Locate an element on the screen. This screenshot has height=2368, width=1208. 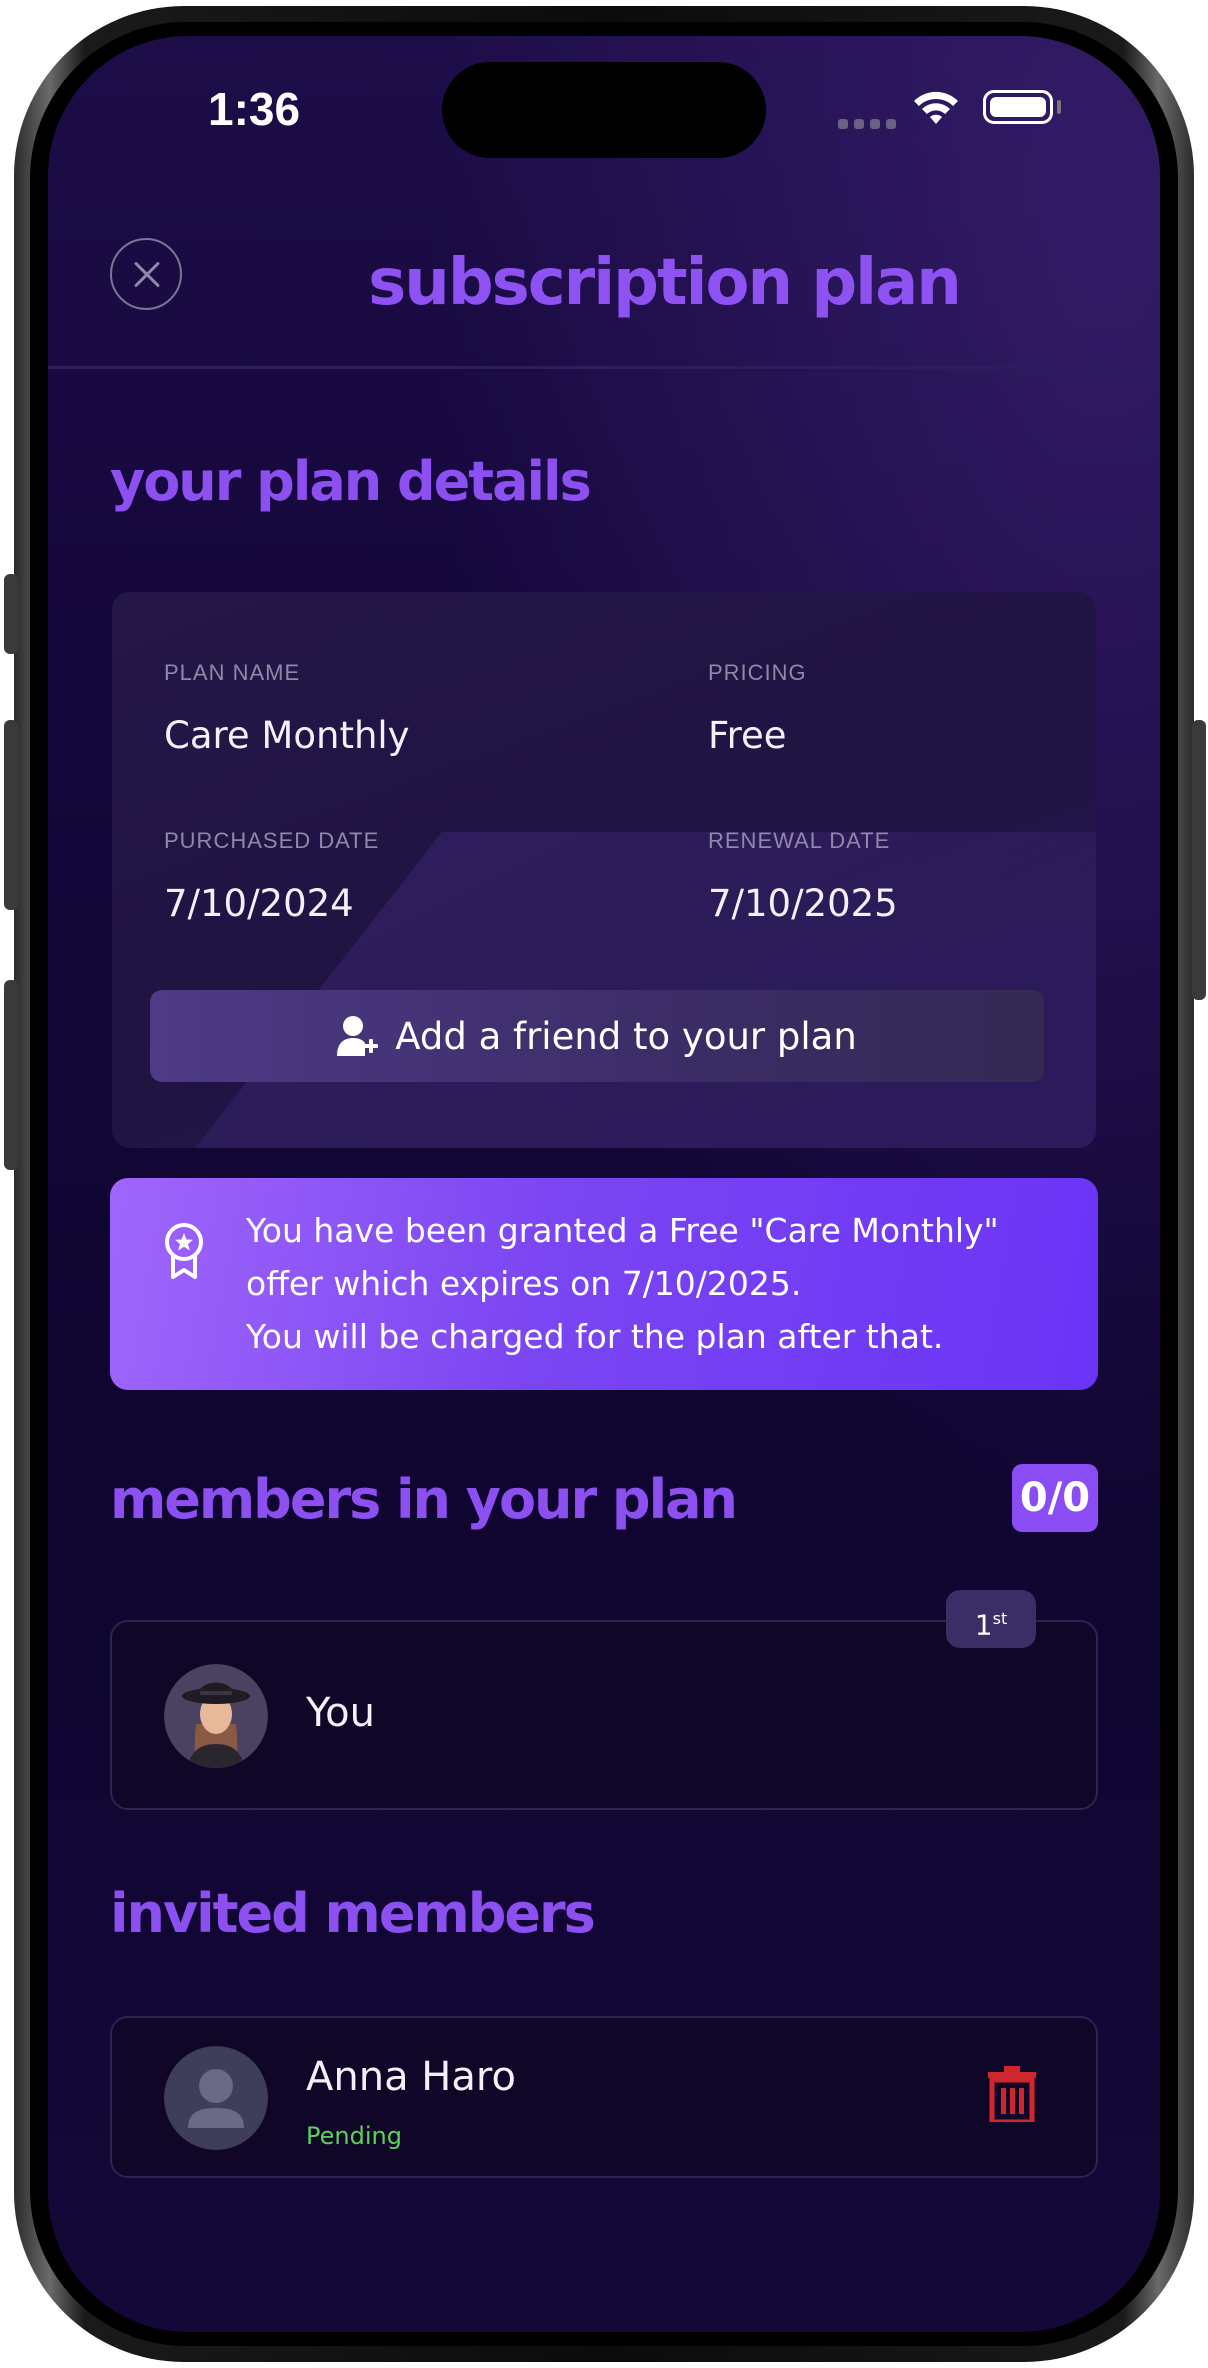
page-title: subscription plan is located at coordinates (665, 283).